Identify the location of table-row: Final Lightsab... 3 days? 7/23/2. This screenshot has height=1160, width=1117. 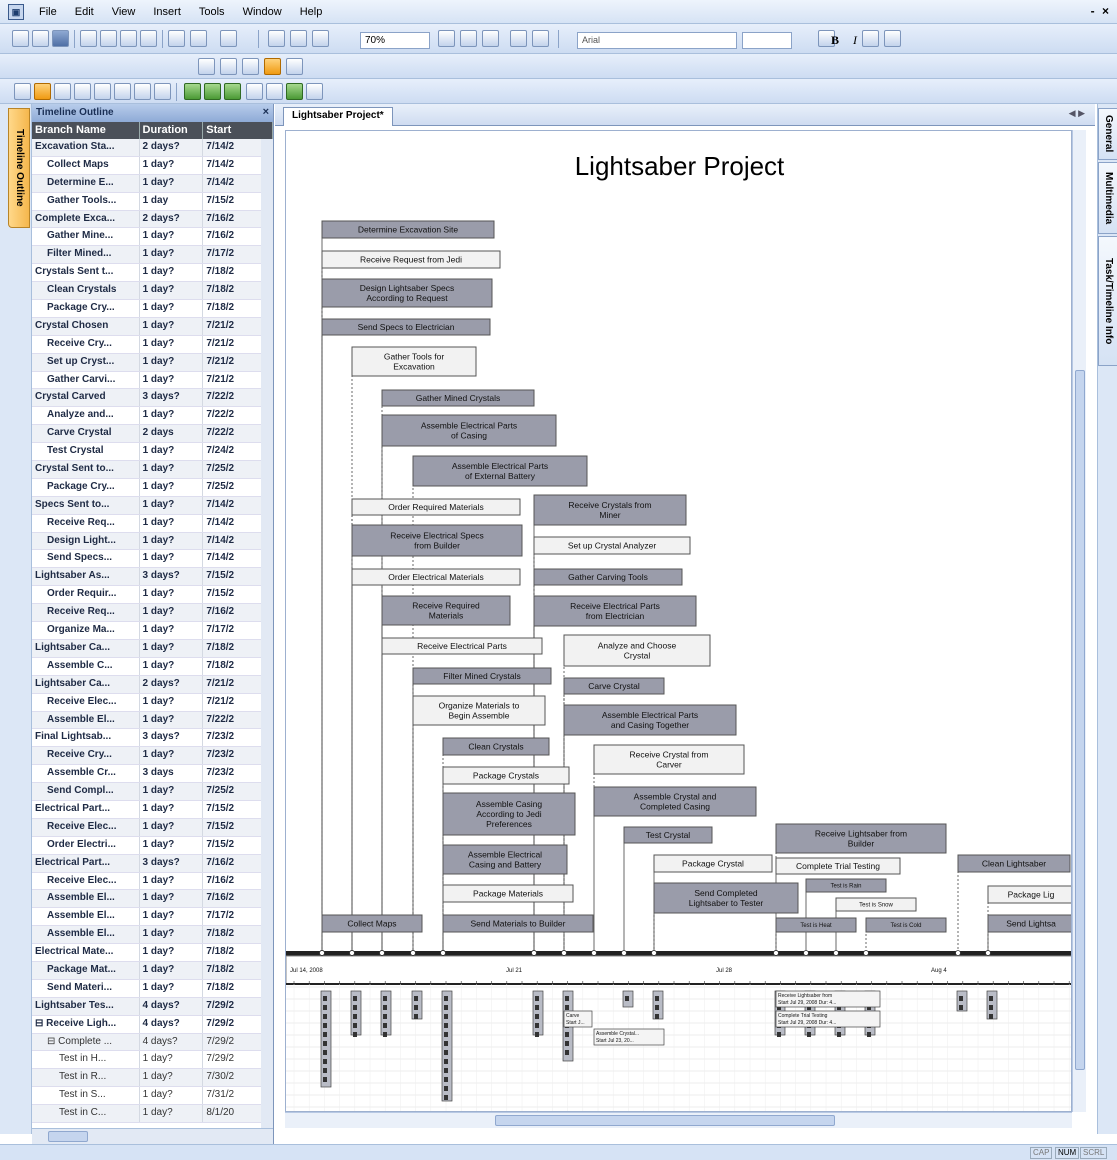
(152, 738).